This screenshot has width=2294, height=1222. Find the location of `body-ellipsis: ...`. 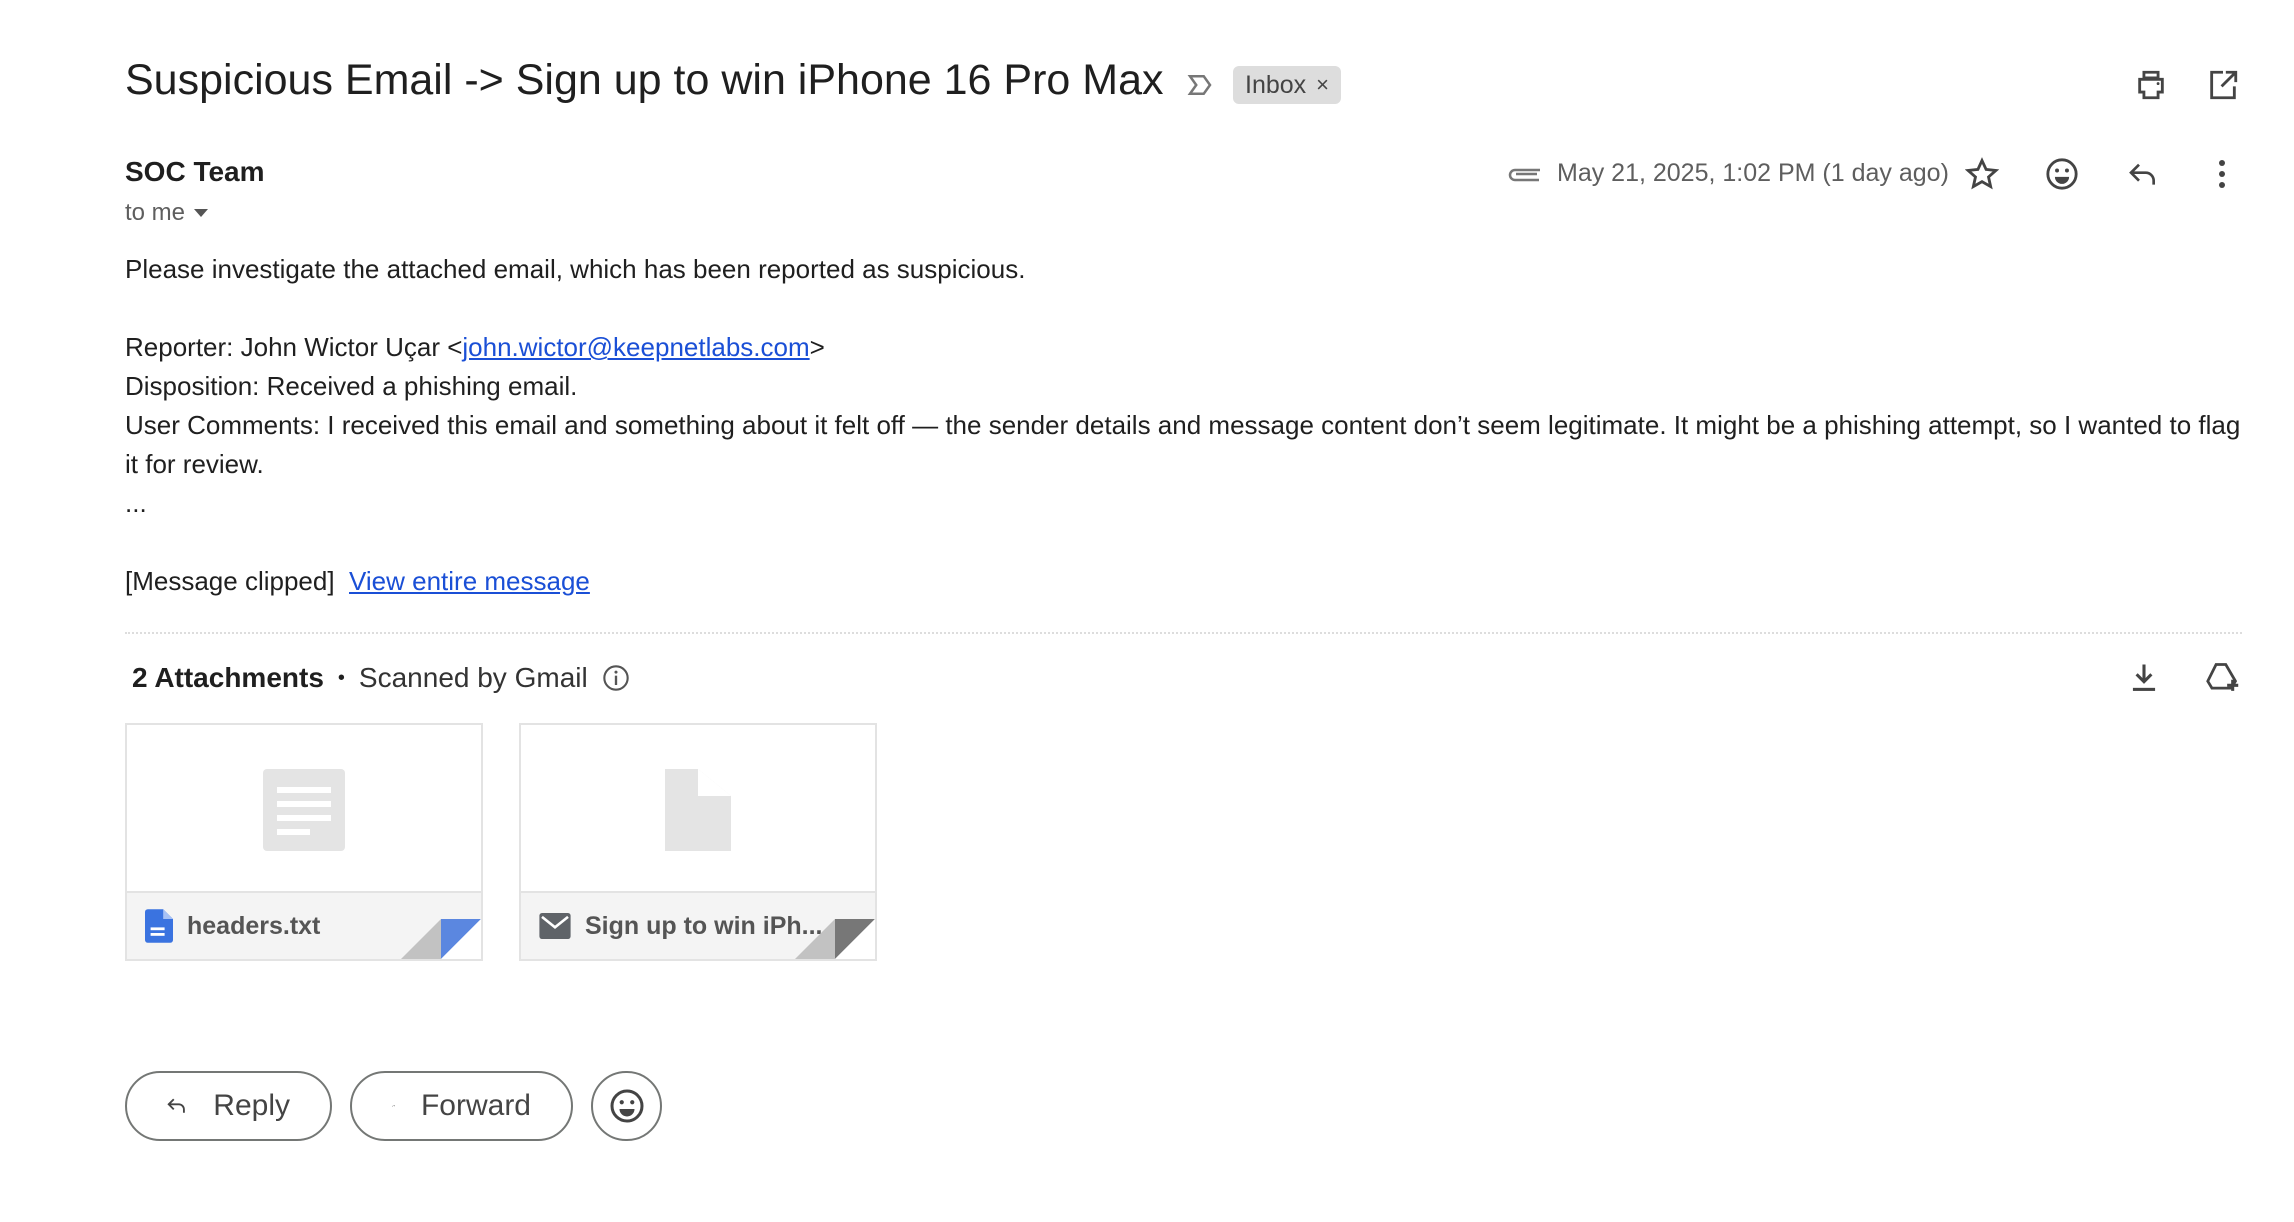

body-ellipsis: ... is located at coordinates (136, 503).